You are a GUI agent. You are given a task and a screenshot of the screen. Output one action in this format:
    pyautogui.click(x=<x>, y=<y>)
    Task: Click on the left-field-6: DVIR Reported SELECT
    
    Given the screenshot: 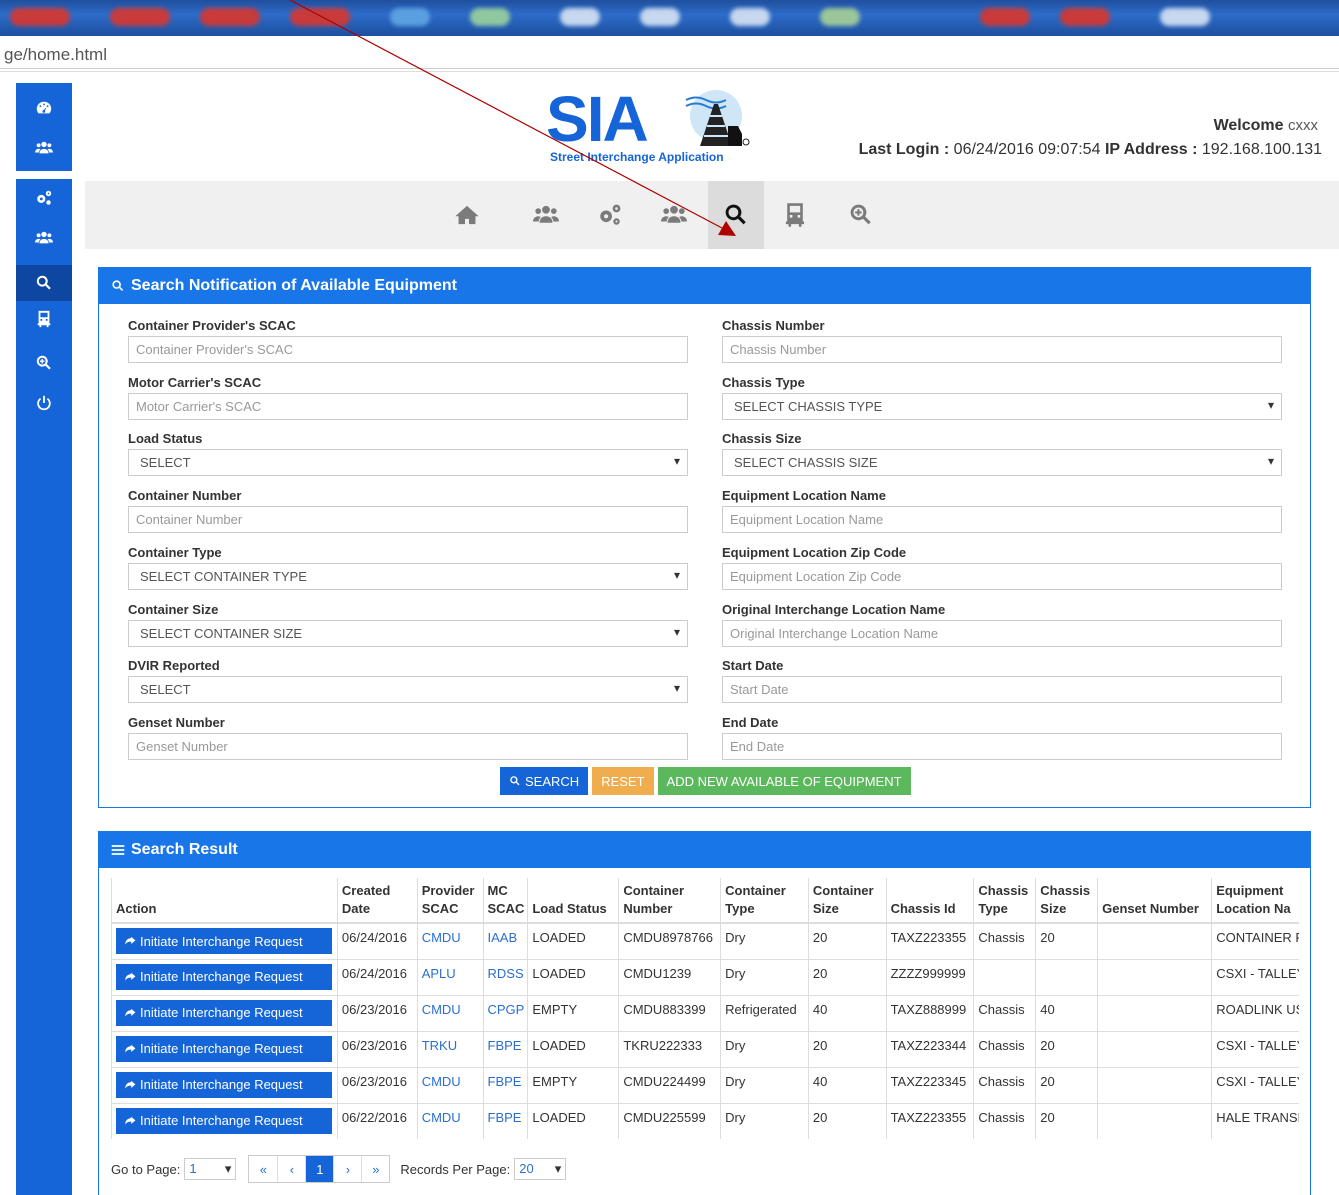 What is the action you would take?
    pyautogui.click(x=408, y=681)
    